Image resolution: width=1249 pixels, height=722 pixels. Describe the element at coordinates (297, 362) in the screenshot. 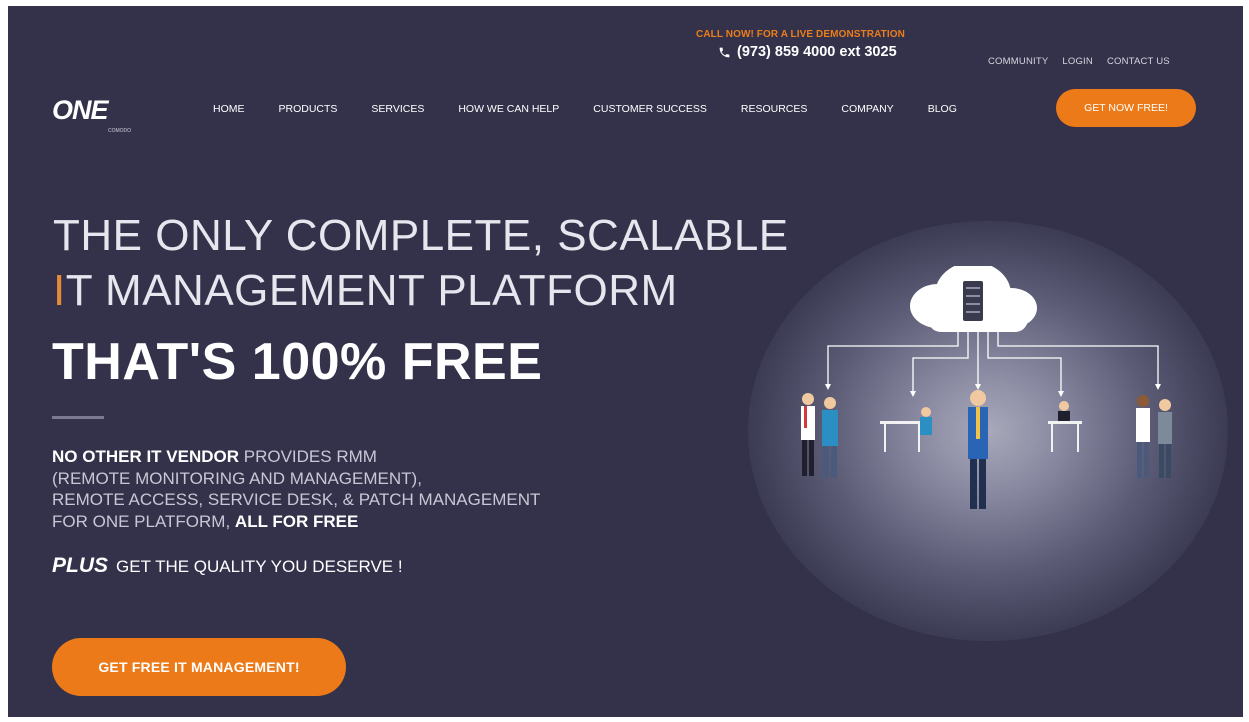

I see `hero-headline: THAT'S 100% FREE` at that location.